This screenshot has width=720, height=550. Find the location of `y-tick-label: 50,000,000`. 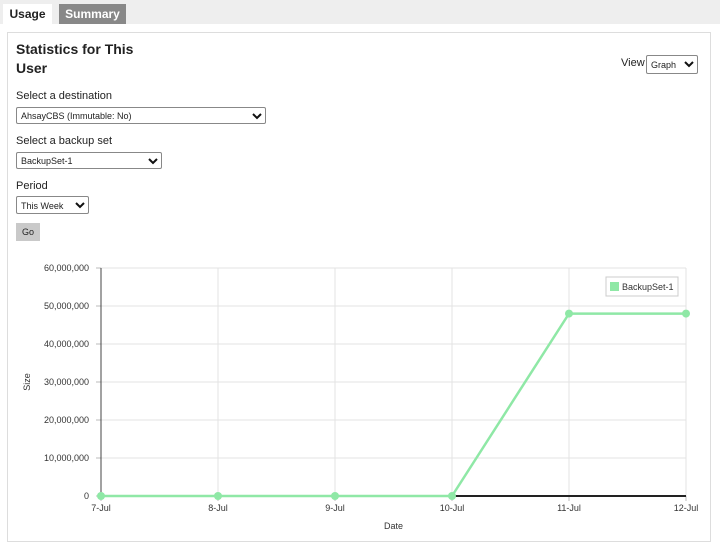

y-tick-label: 50,000,000 is located at coordinates (66, 306).